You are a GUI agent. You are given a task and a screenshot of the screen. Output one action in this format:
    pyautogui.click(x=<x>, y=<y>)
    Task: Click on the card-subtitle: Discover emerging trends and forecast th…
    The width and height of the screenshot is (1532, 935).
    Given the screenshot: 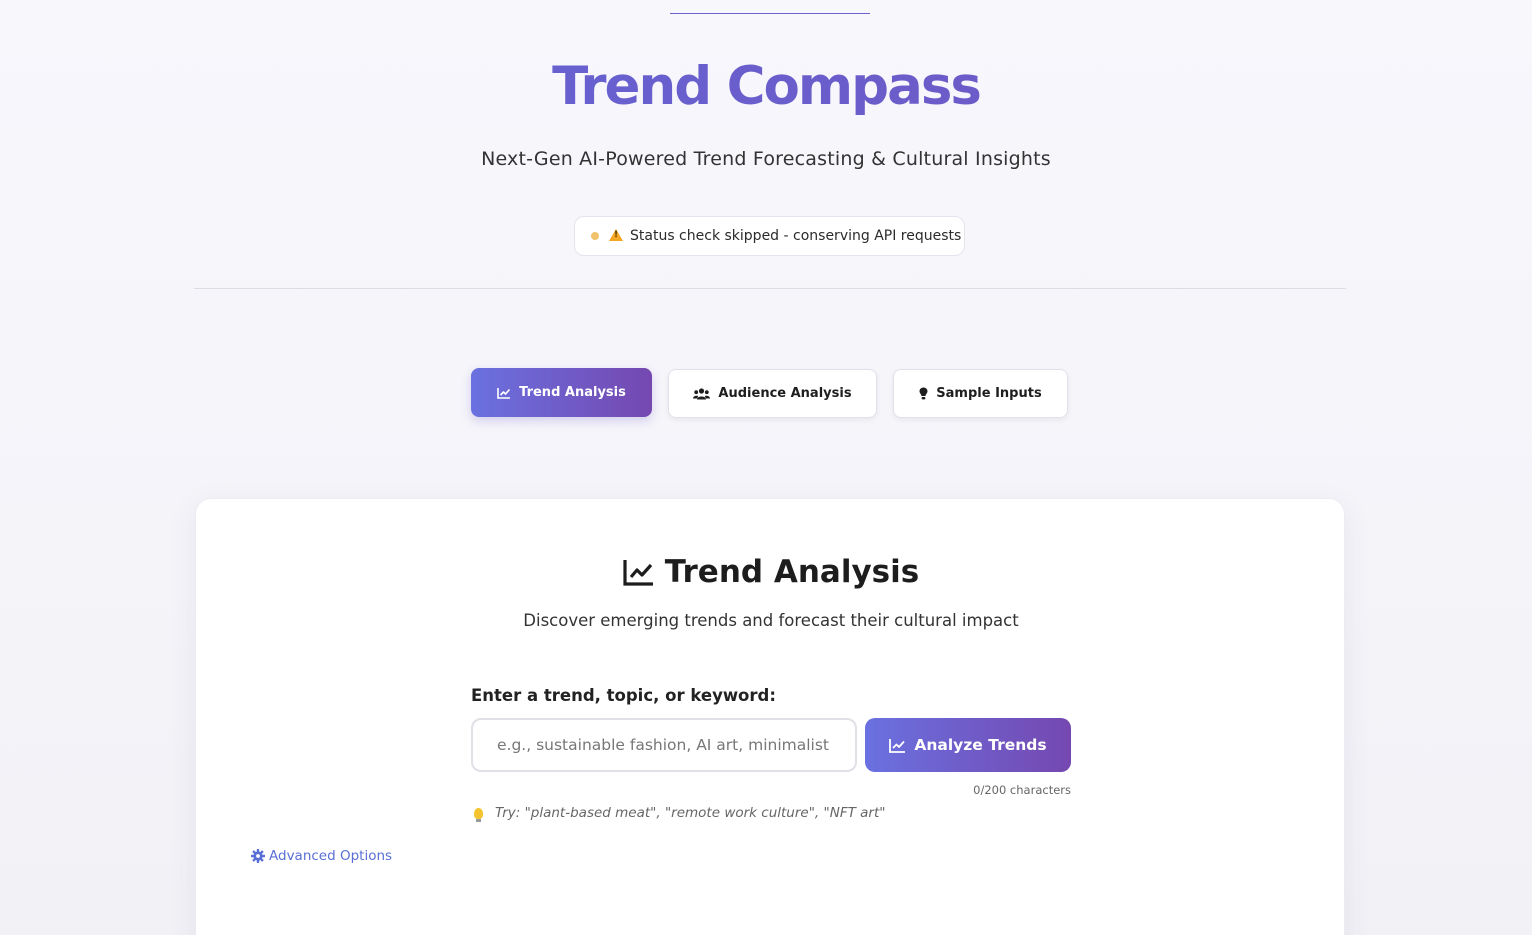 What is the action you would take?
    pyautogui.click(x=771, y=620)
    